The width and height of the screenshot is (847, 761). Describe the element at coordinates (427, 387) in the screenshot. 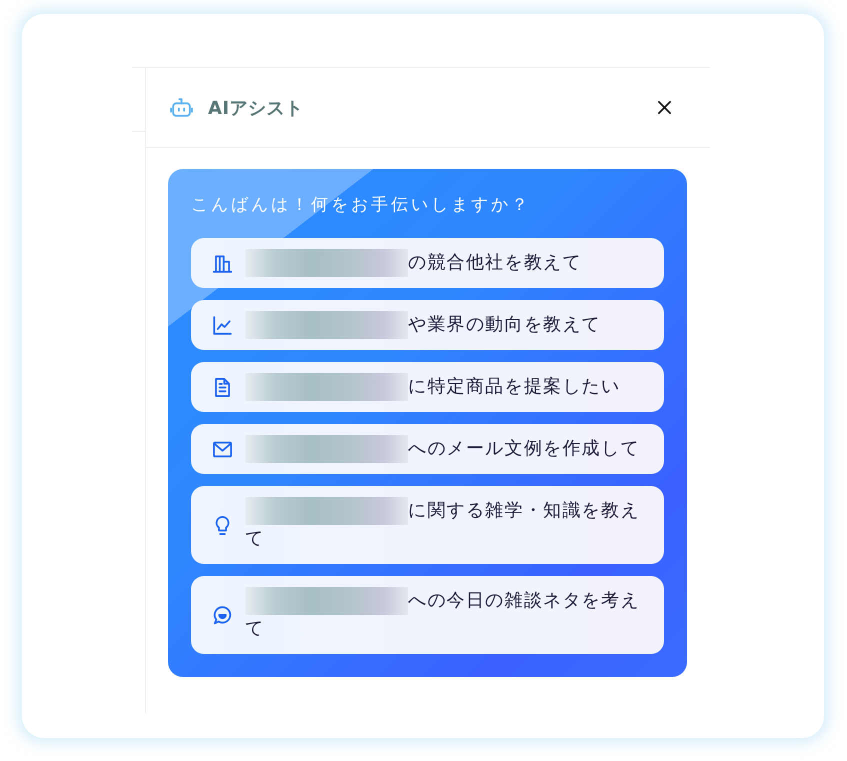

I see `suggestion-button: に特定商品を提案したい` at that location.